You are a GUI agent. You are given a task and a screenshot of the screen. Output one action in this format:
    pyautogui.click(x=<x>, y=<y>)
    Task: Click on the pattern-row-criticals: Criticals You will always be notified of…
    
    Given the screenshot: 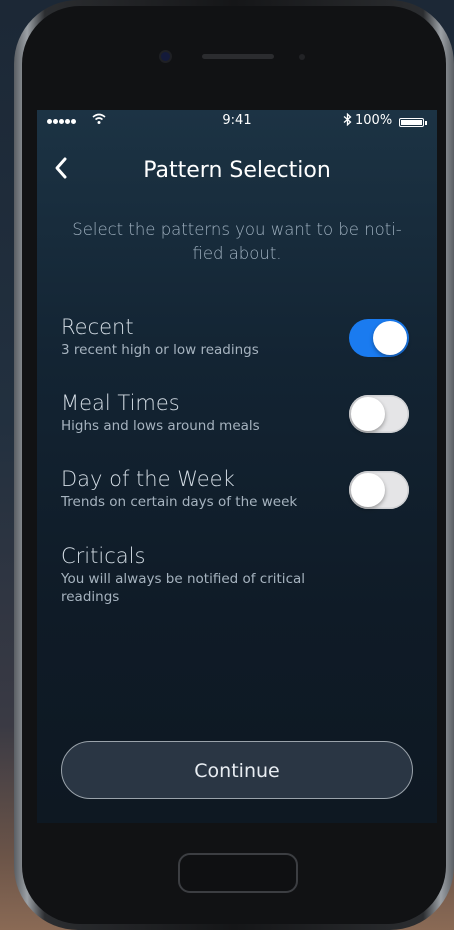 What is the action you would take?
    pyautogui.click(x=201, y=575)
    